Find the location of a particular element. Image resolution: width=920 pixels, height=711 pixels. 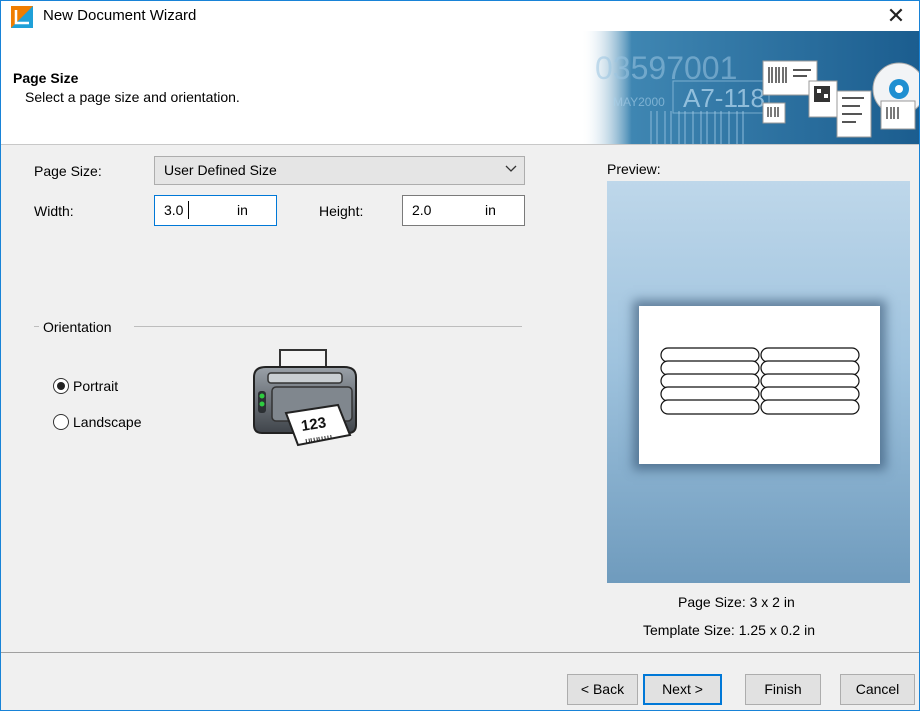

title-bar: New Document Wizard ✕ is located at coordinates (460, 16).